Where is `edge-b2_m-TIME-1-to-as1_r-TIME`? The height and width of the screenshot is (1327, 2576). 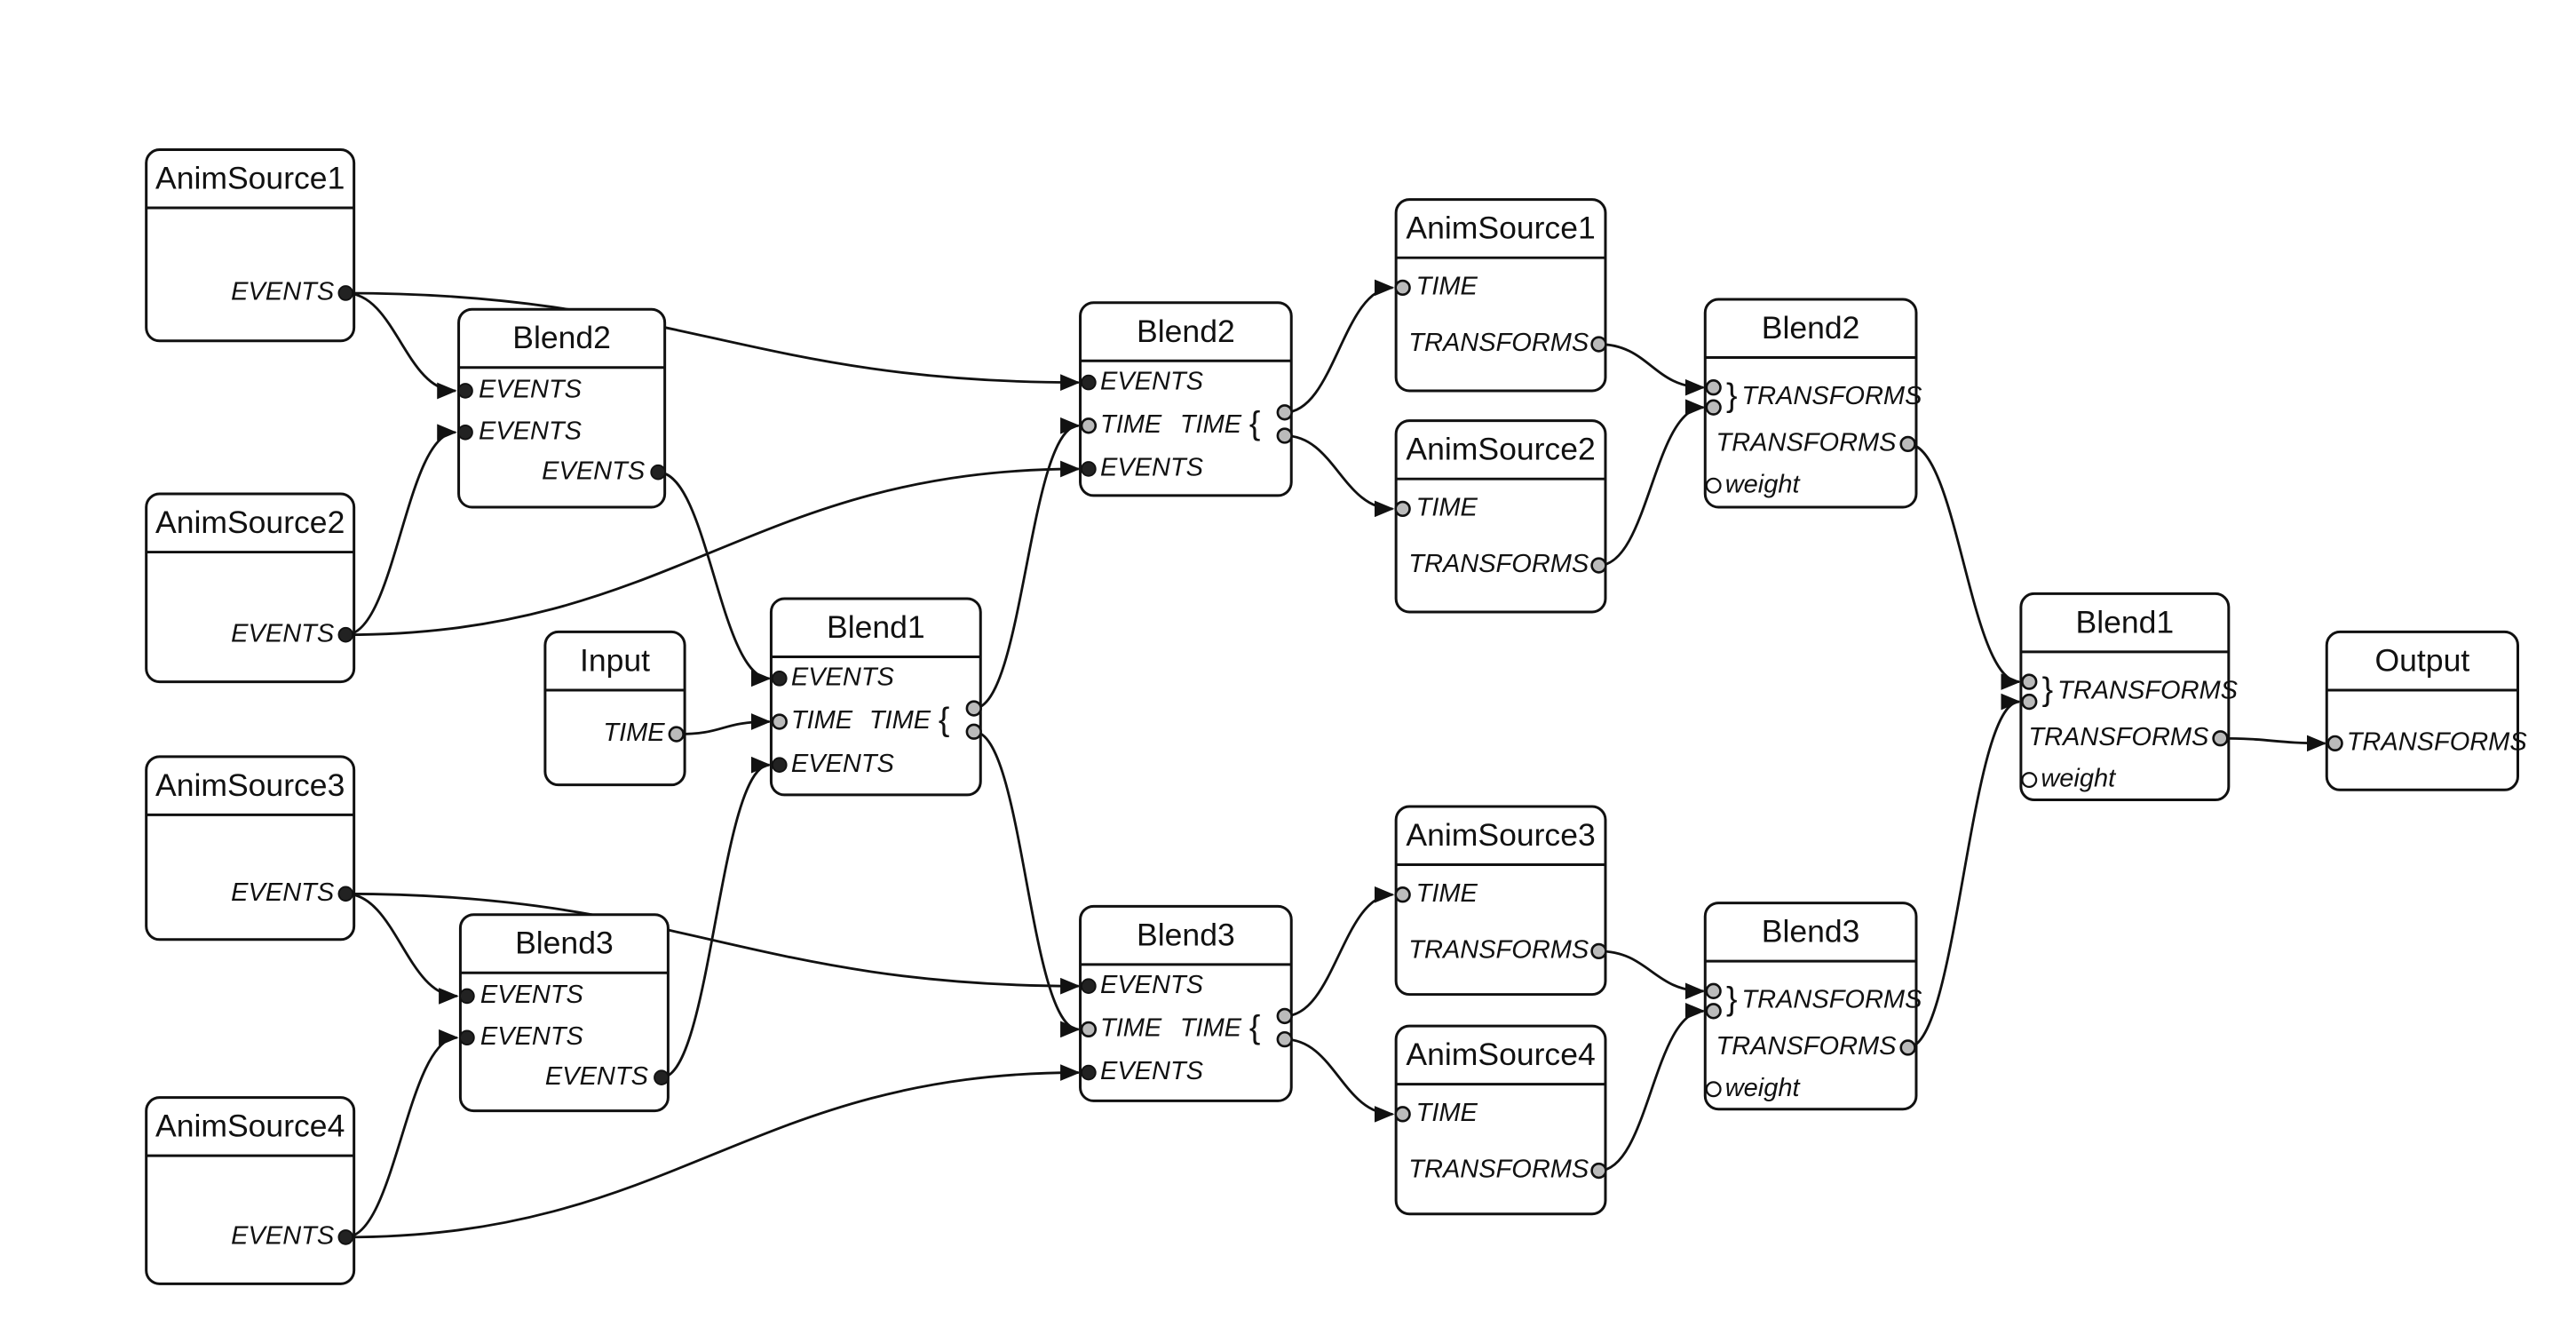 edge-b2_m-TIME-1-to-as1_r-TIME is located at coordinates (1339, 346).